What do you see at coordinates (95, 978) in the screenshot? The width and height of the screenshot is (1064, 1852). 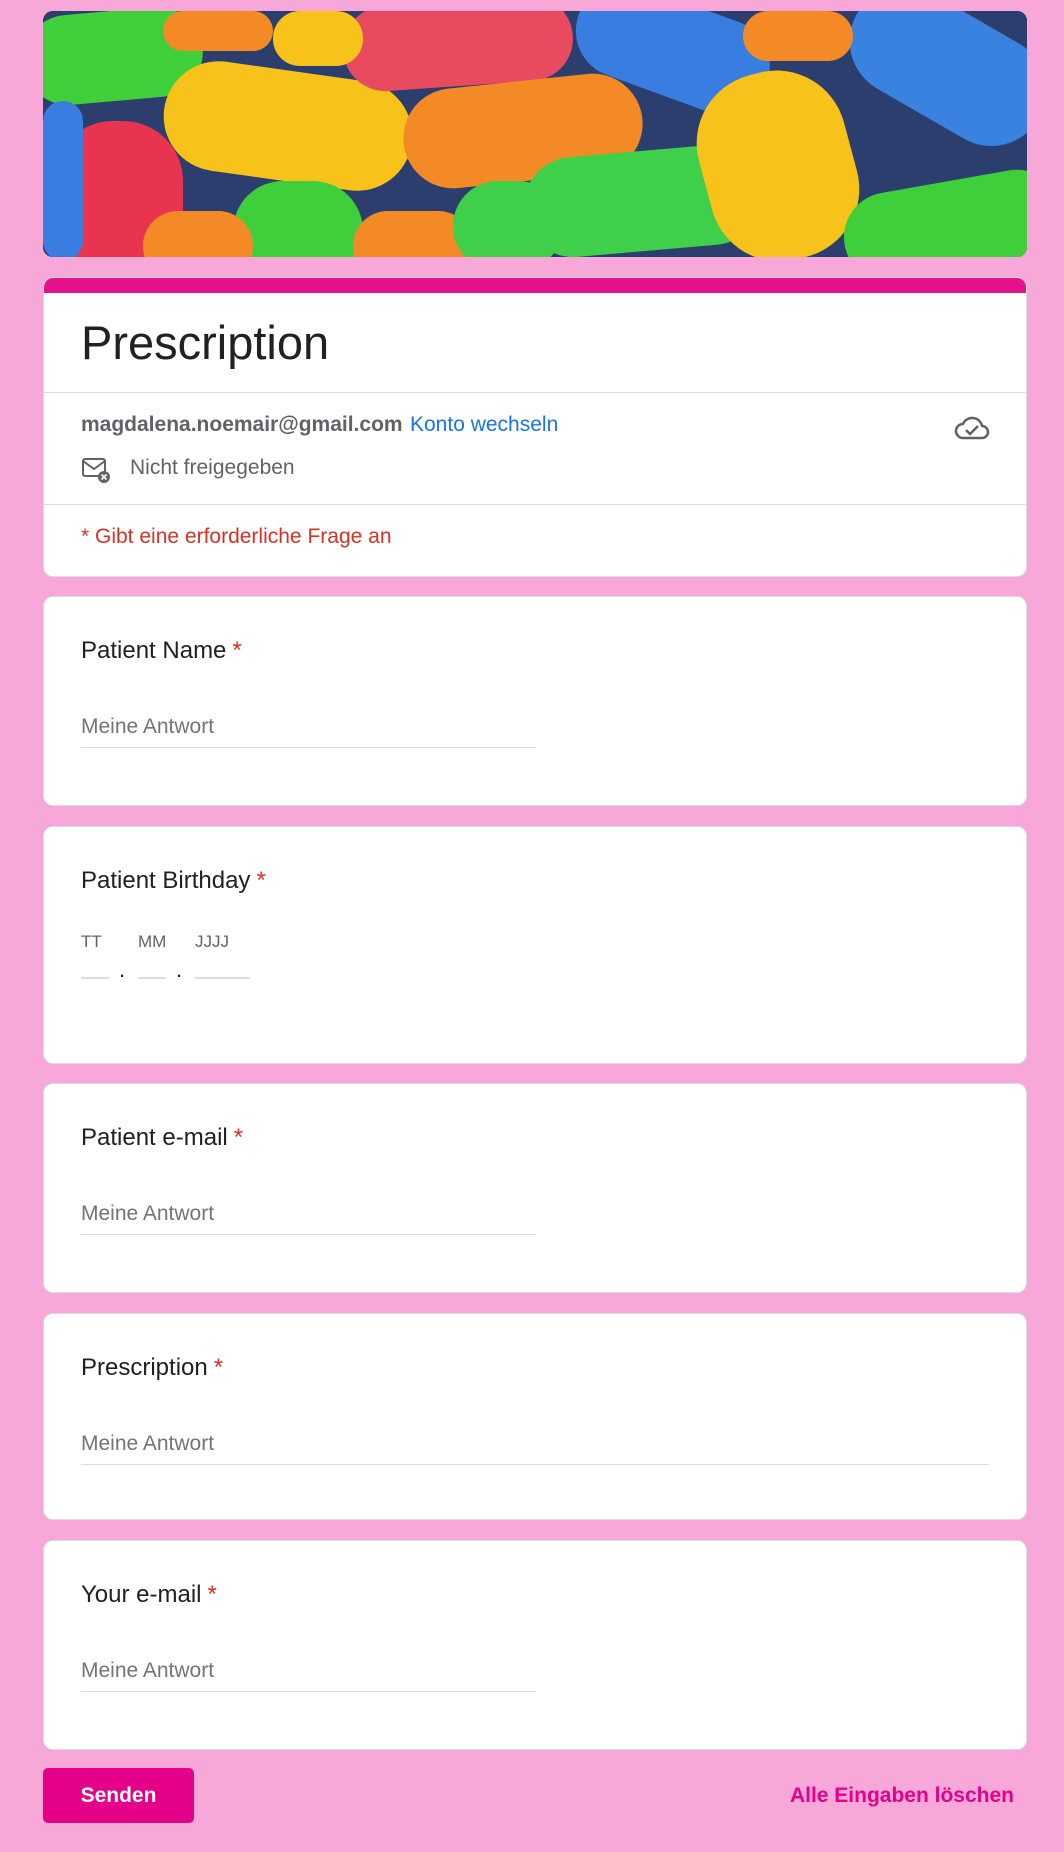 I see `day-input` at bounding box center [95, 978].